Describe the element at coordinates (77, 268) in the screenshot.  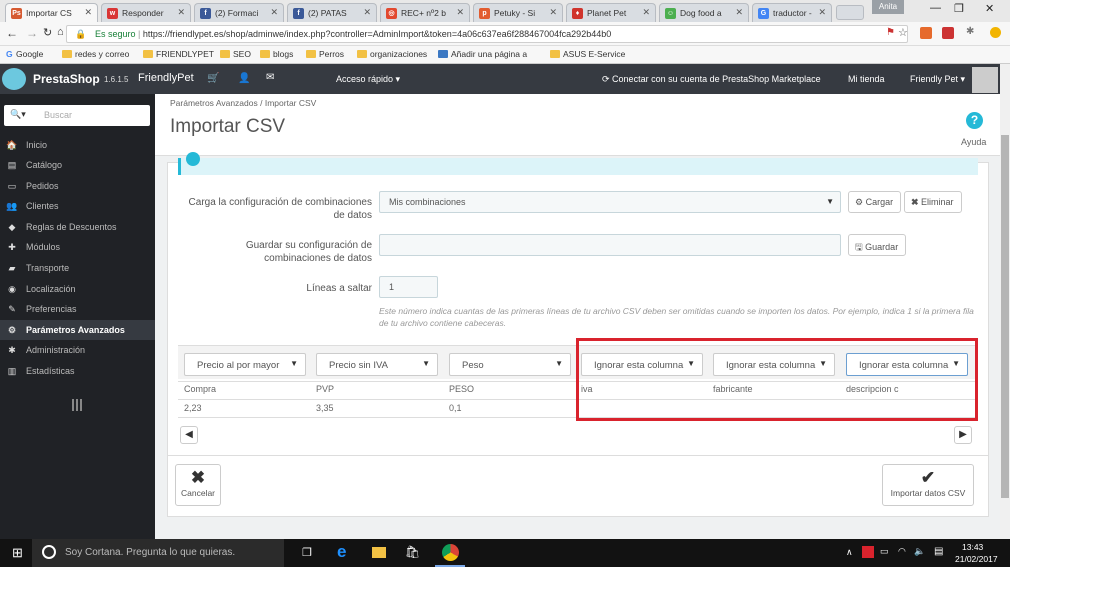
I see `sidebar-item-transporte: ▰ Transporte` at that location.